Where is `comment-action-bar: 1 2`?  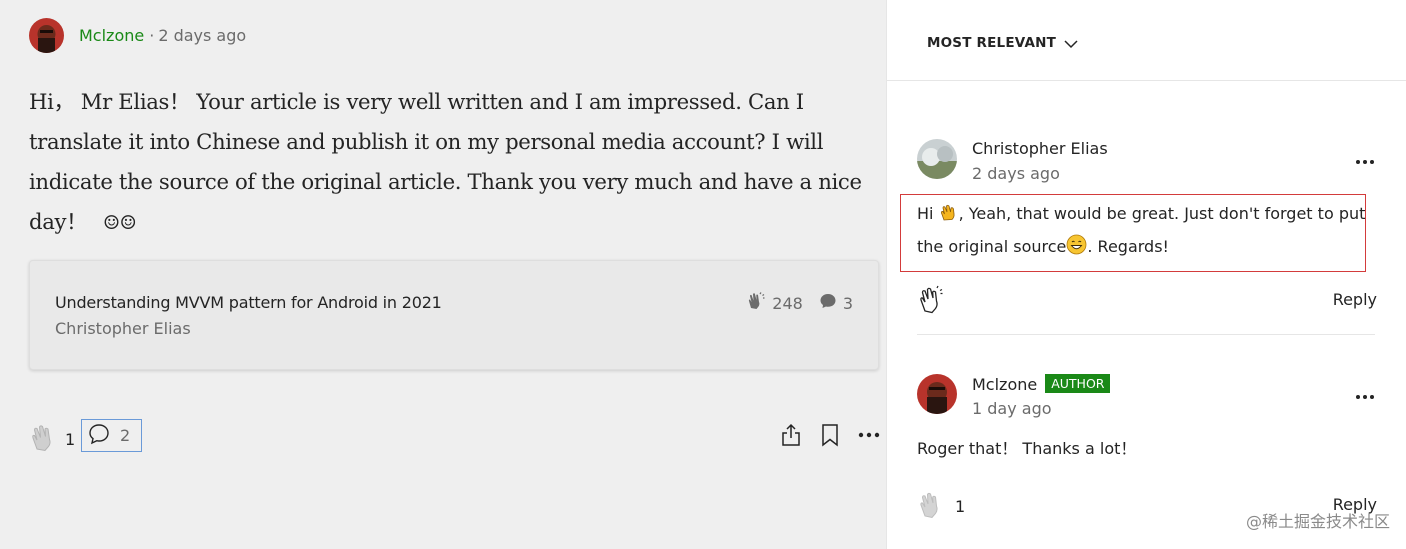
comment-action-bar: 1 2 is located at coordinates (454, 436).